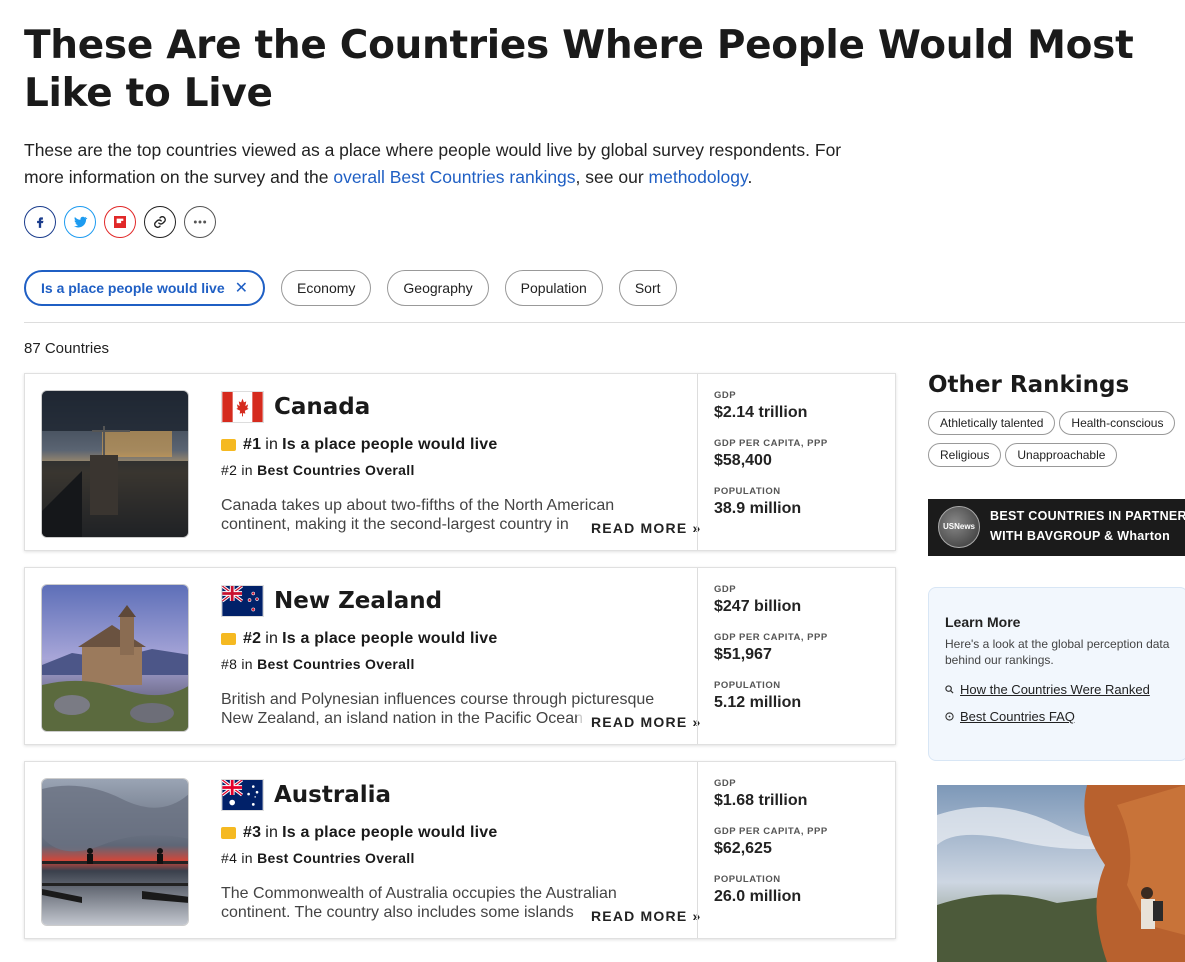 This screenshot has height=962, width=1185. I want to click on facebook-icon, so click(40, 222).